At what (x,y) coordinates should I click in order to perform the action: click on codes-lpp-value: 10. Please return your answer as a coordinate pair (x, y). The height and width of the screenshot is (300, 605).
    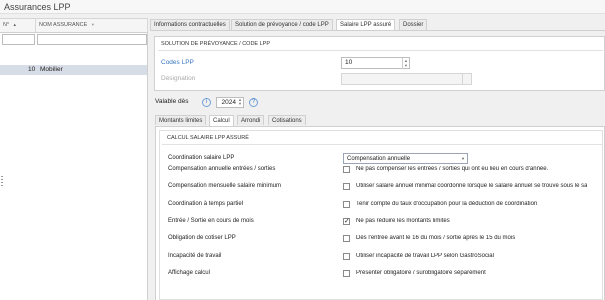
    Looking at the image, I should click on (349, 62).